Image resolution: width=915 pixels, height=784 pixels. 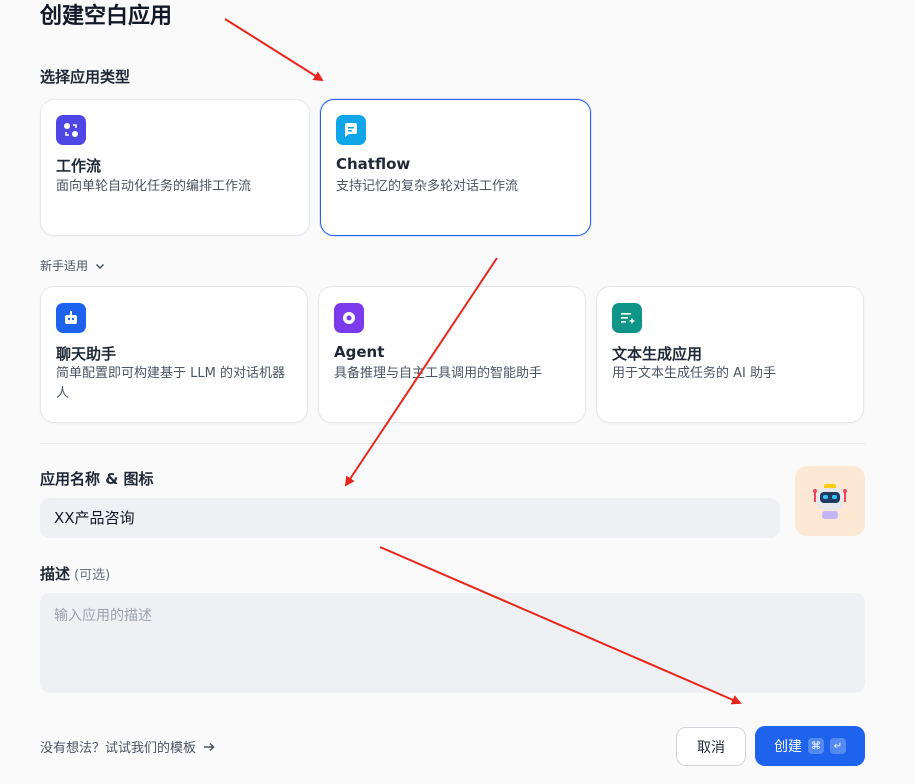 I want to click on page-title: 创建空白应用, so click(x=106, y=16).